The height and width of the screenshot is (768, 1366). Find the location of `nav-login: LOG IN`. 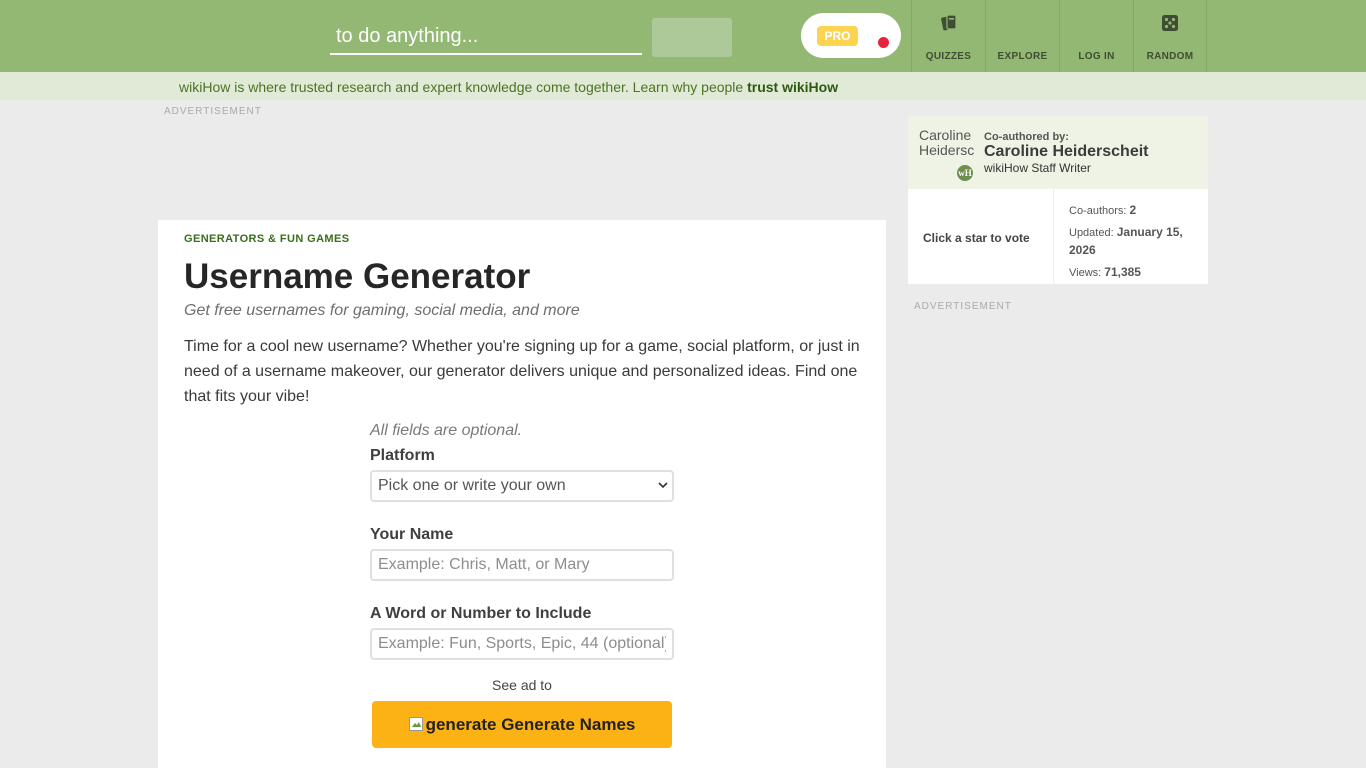

nav-login: LOG IN is located at coordinates (1096, 36).